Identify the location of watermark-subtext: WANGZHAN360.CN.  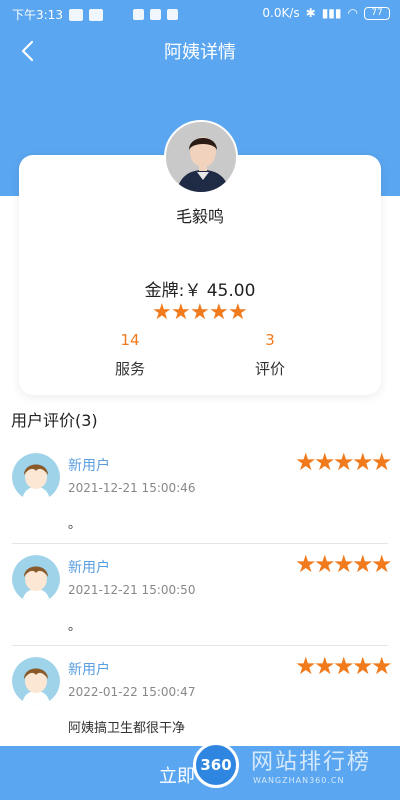
(299, 780).